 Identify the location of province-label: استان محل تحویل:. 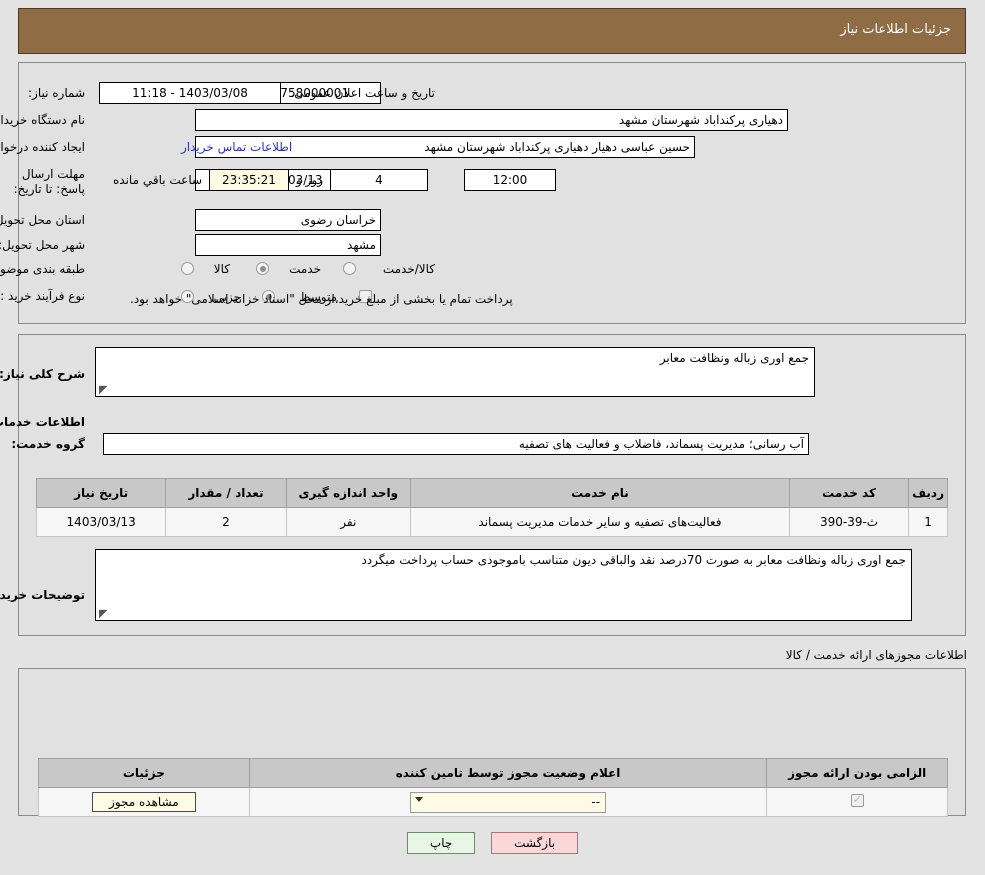
(42, 220).